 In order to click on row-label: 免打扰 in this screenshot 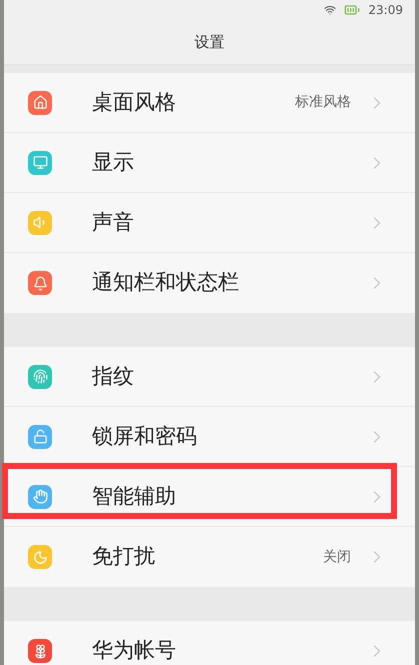, I will do `click(123, 556)`.